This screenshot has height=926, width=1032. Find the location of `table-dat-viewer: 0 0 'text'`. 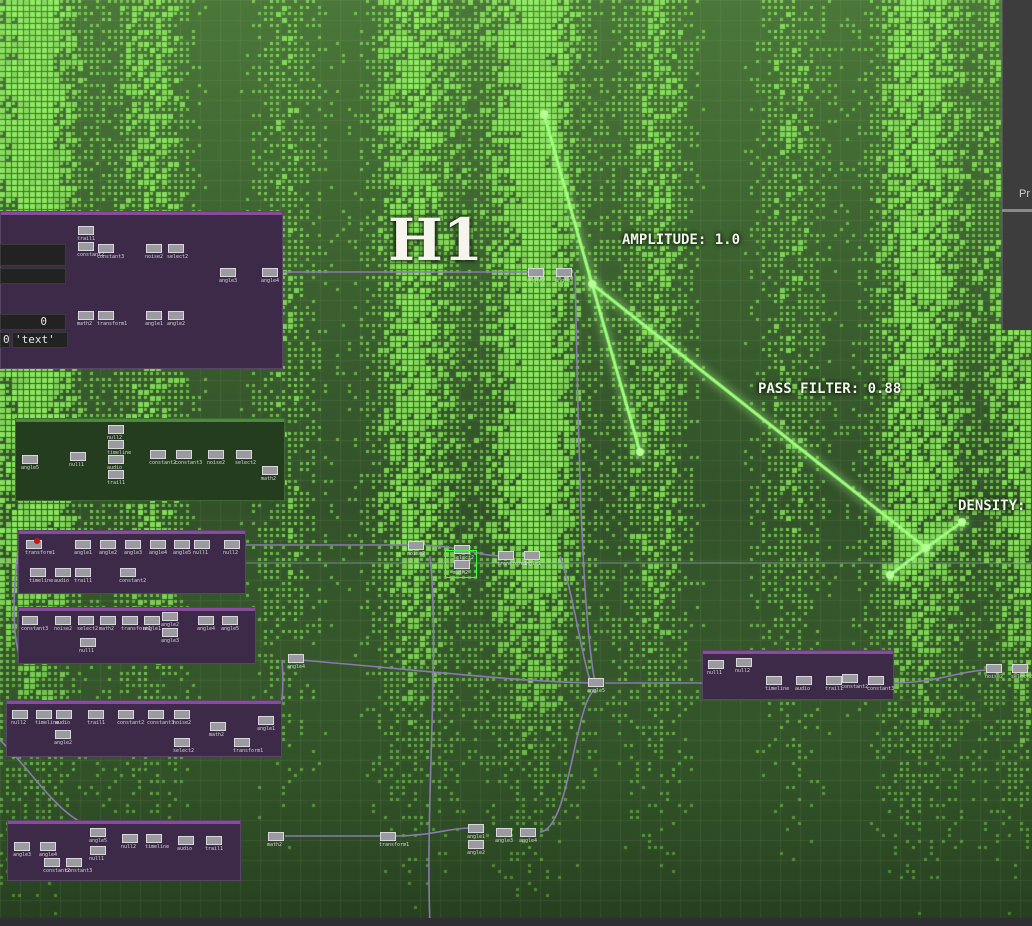

table-dat-viewer: 0 0 'text' is located at coordinates (36, 296).